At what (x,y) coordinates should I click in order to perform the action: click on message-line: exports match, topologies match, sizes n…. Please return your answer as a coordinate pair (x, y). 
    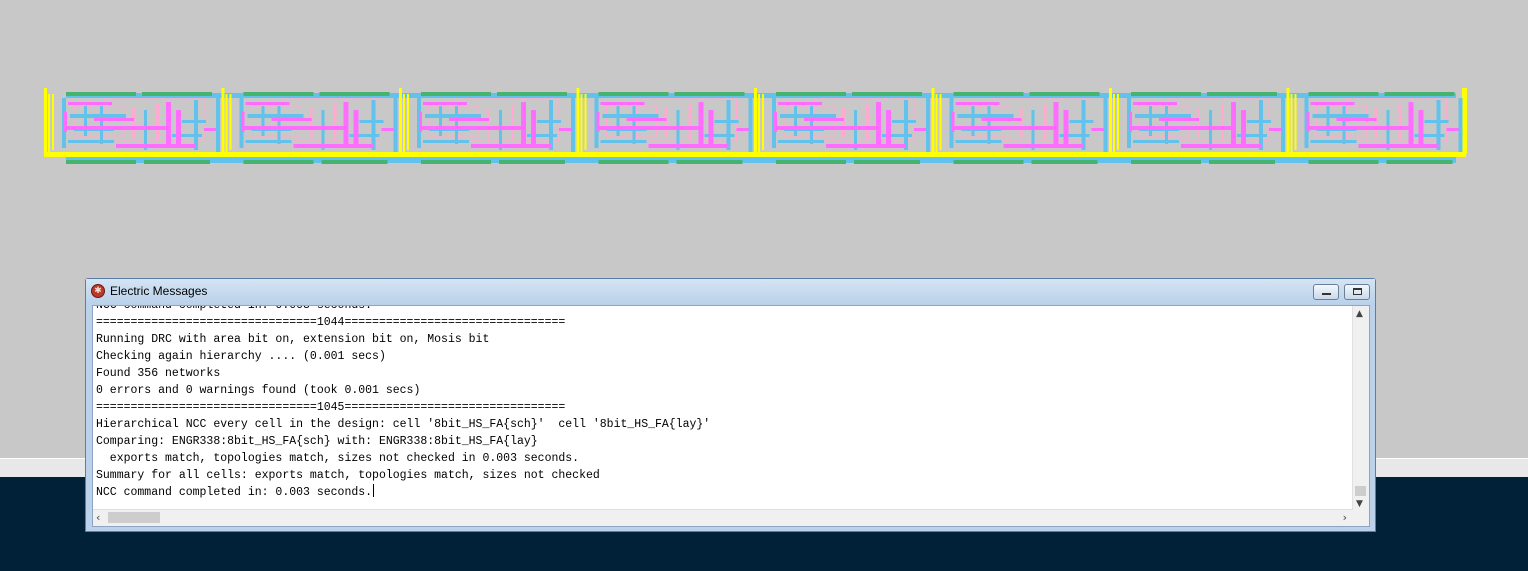
    Looking at the image, I should click on (338, 458).